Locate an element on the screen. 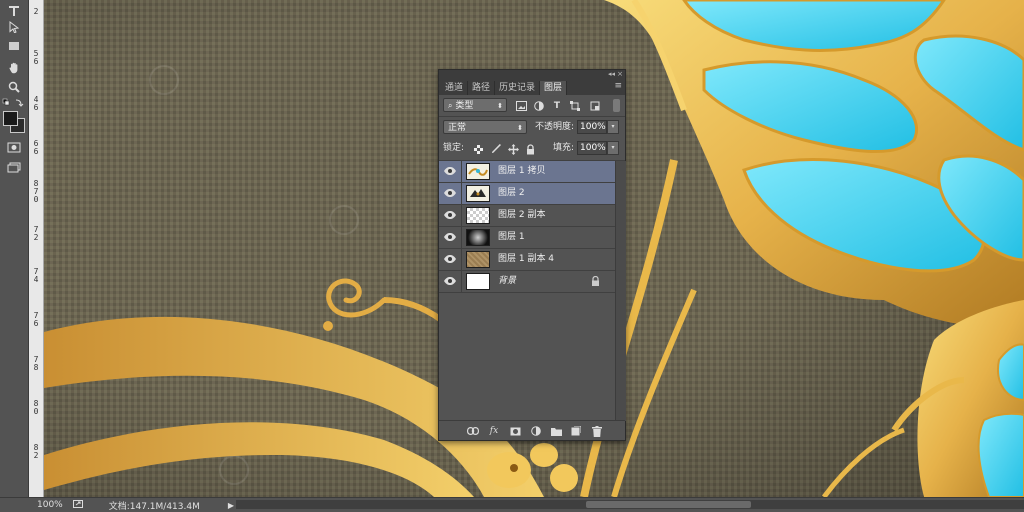 The height and width of the screenshot is (512, 1024). filter-kind-select: ⌕ 类型 ⬍ is located at coordinates (475, 105).